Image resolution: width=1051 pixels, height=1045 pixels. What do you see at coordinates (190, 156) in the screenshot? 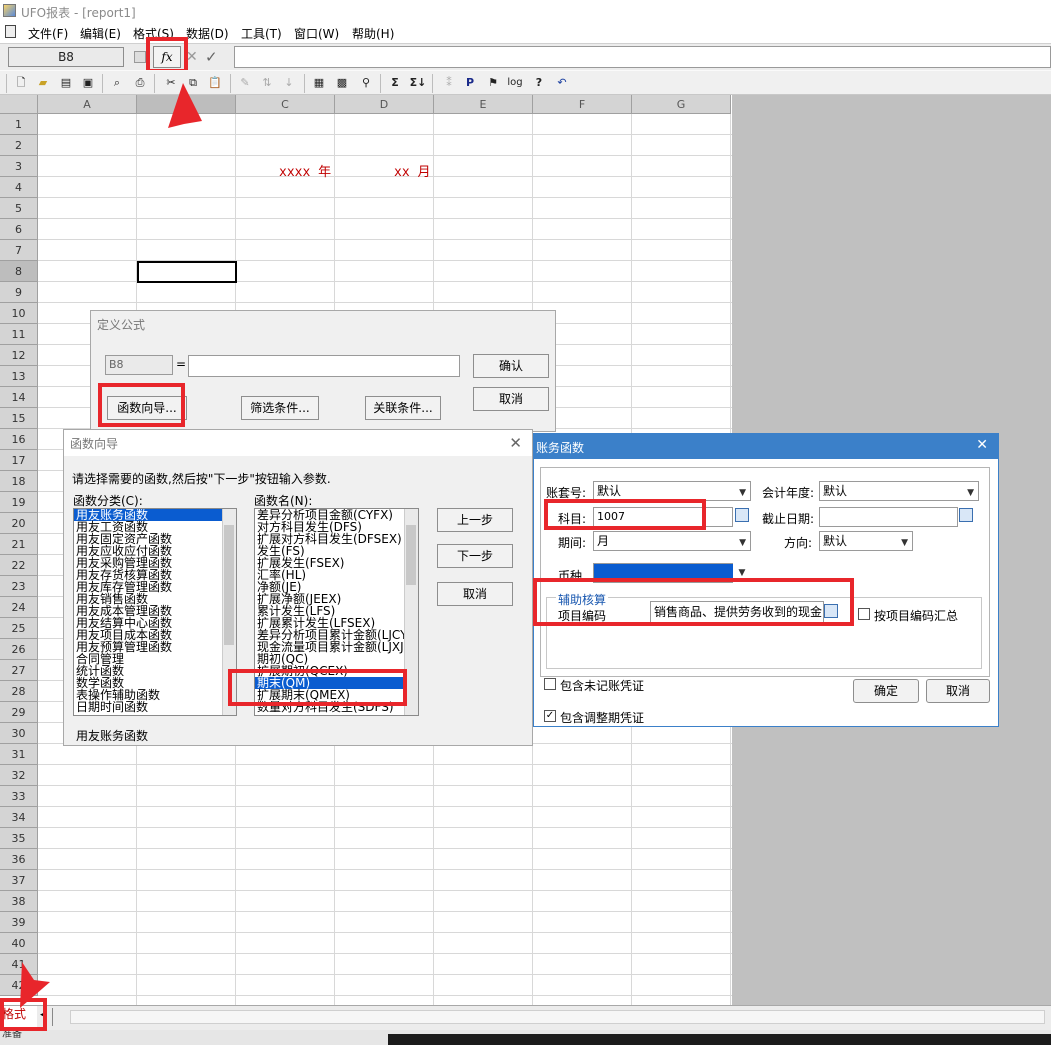
I see `arrow-to-fx-icon` at bounding box center [190, 156].